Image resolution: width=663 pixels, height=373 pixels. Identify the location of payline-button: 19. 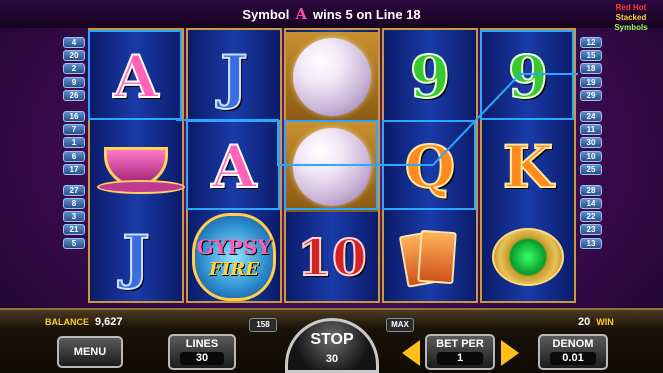
(591, 82).